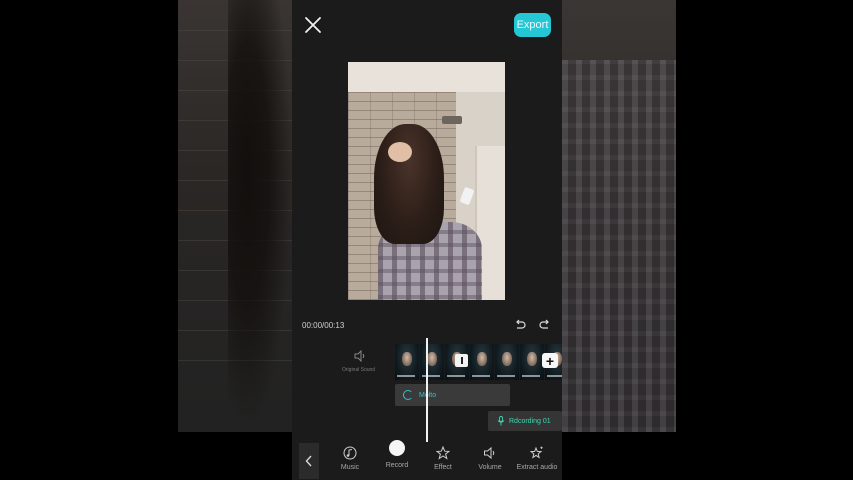 This screenshot has height=480, width=853. What do you see at coordinates (359, 370) in the screenshot?
I see `original-sound-label: Original Sound` at bounding box center [359, 370].